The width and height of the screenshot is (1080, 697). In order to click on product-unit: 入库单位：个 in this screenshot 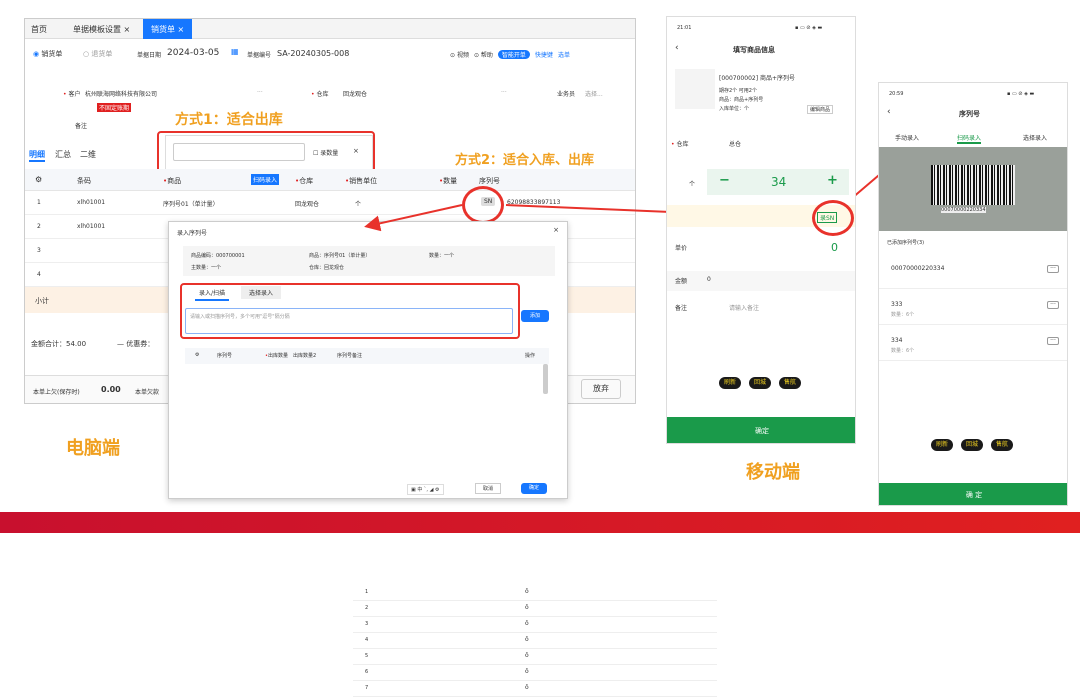, I will do `click(734, 109)`.